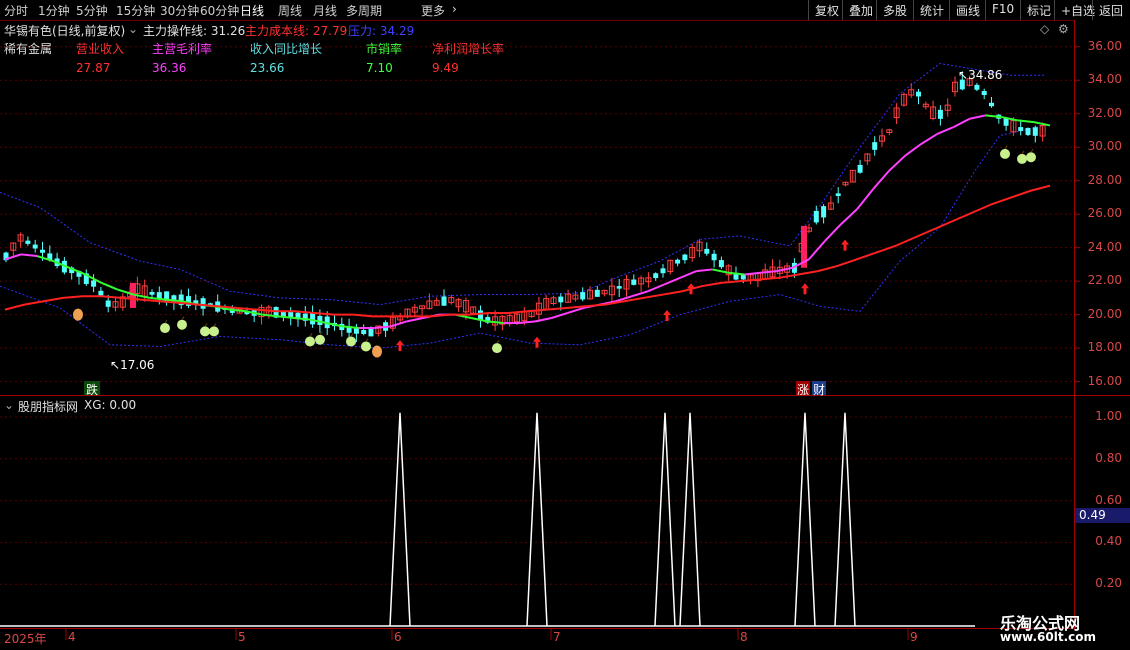 This screenshot has width=1130, height=650. Describe the element at coordinates (110, 405) in the screenshot. I see `sub-chart-value: XG: 0.00` at that location.